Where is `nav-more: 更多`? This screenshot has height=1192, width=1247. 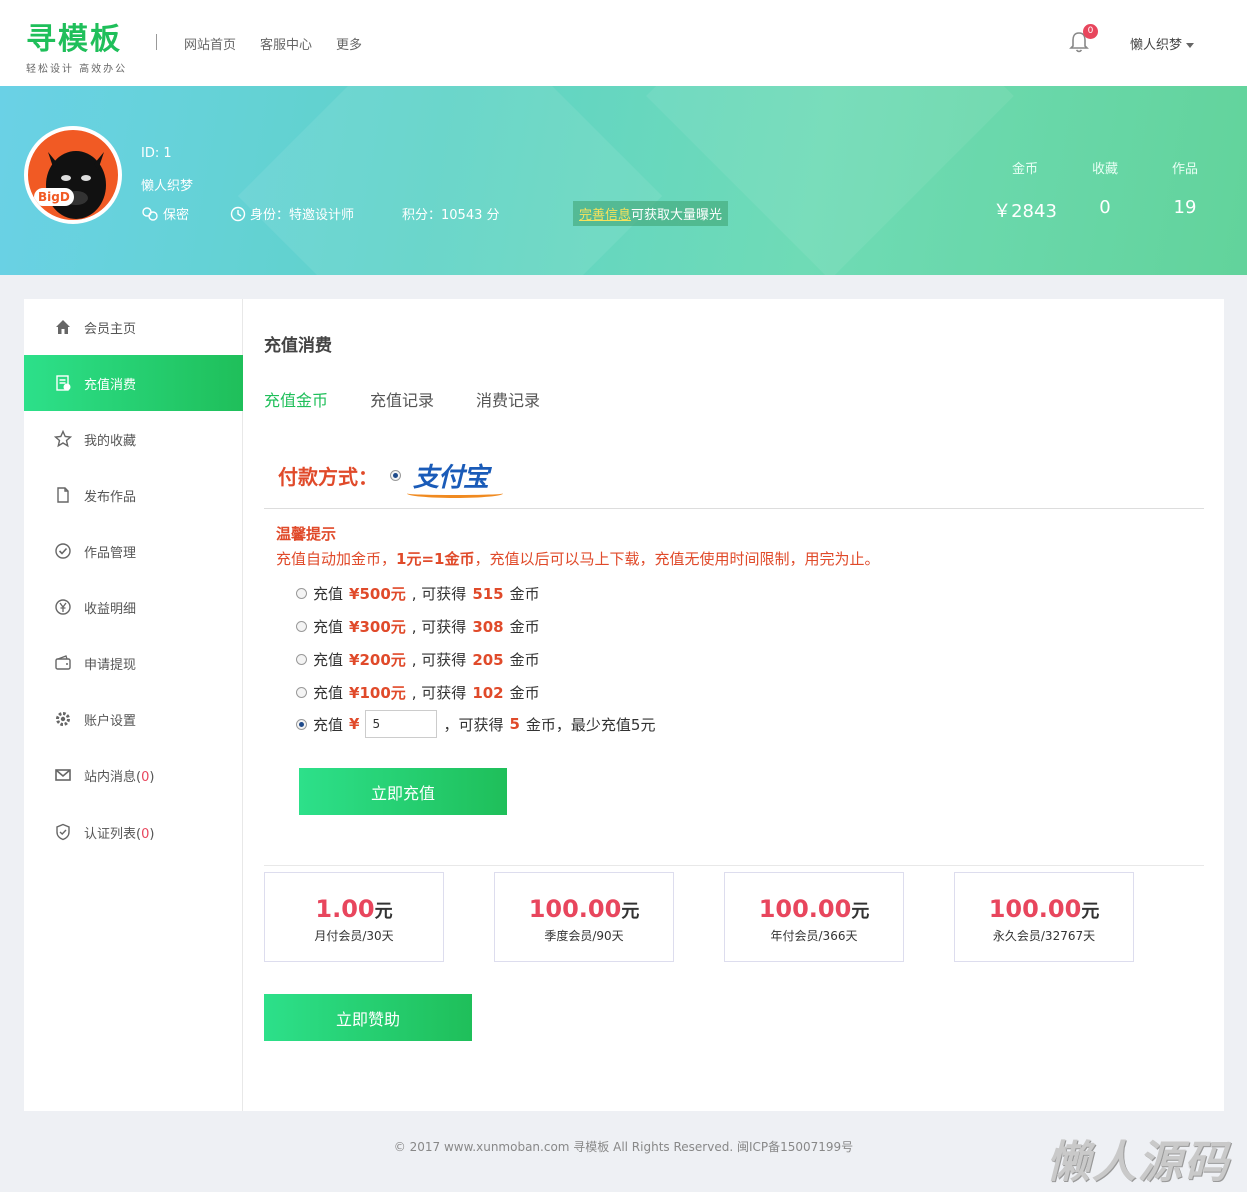
nav-more: 更多 is located at coordinates (349, 43).